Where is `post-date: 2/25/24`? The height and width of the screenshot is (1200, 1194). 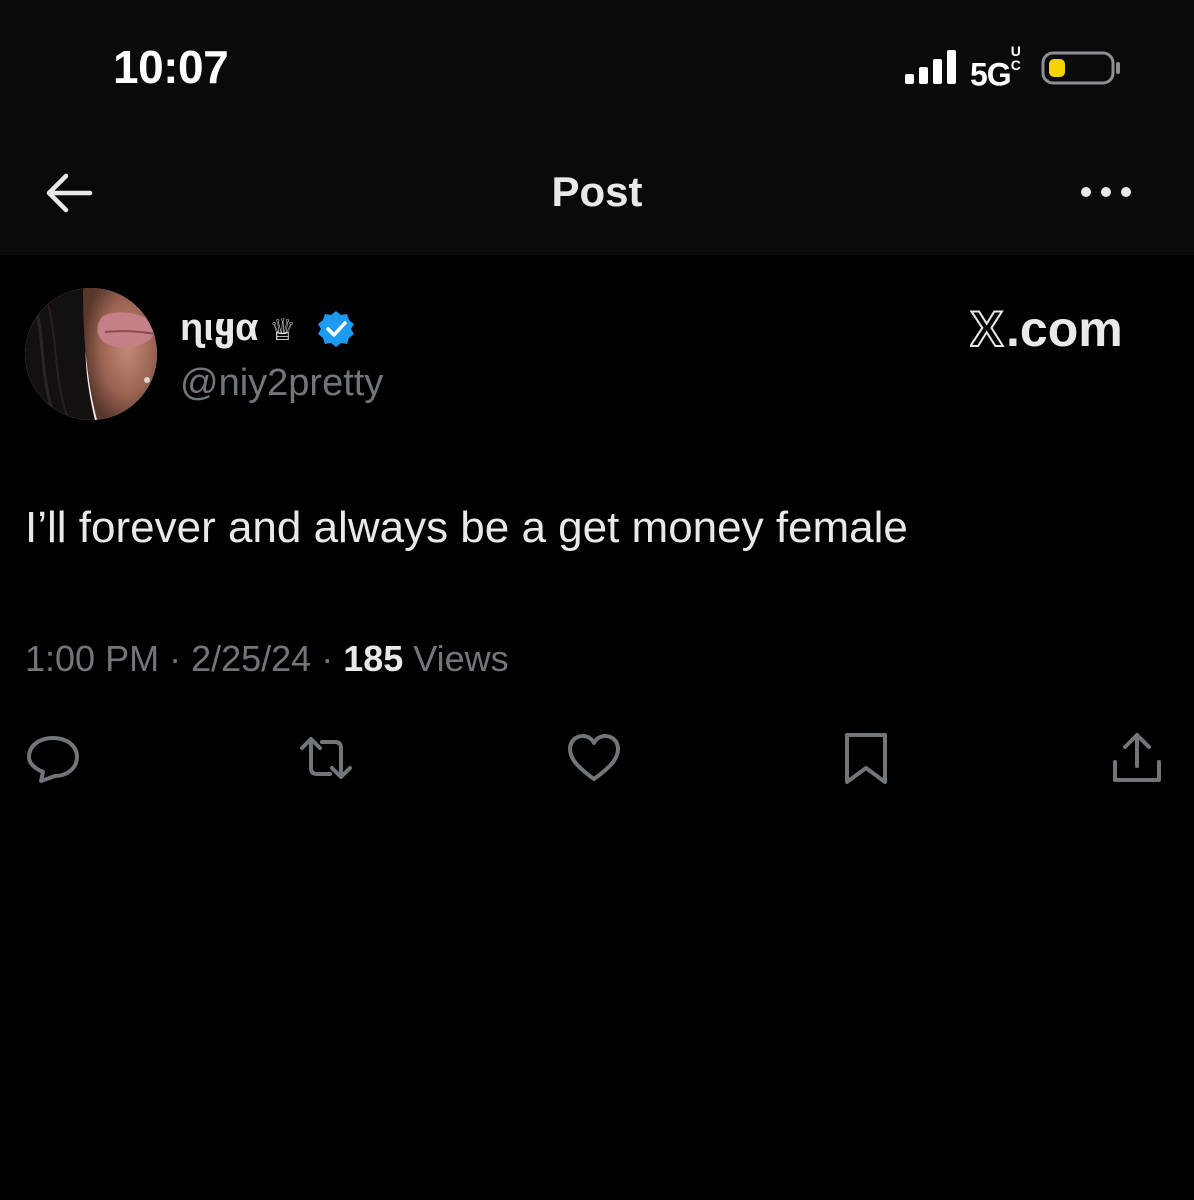 post-date: 2/25/24 is located at coordinates (251, 658).